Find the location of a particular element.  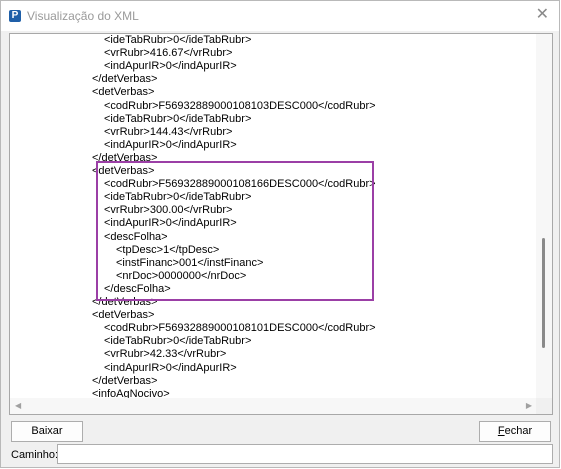

download-button: Baixar is located at coordinates (47, 431).